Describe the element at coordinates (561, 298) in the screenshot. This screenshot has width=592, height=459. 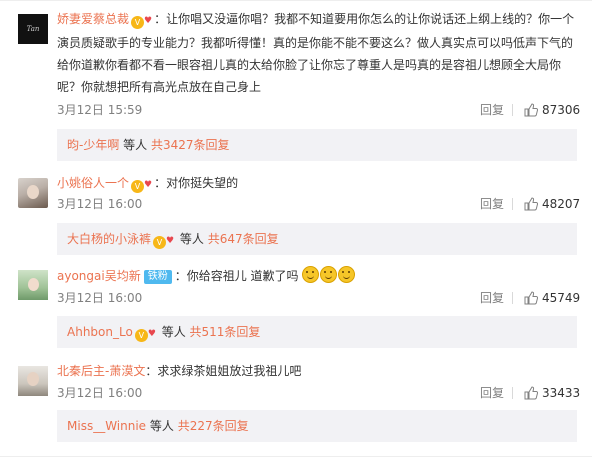
I see `like-count: 45749` at that location.